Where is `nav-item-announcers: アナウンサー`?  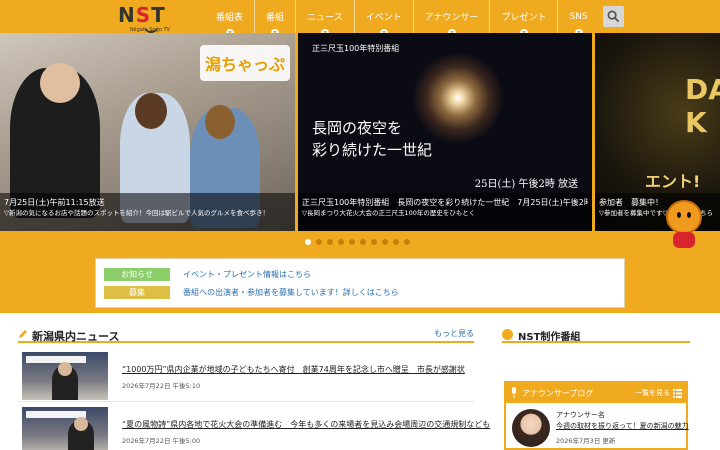
nav-item-announcers: アナウンサー is located at coordinates (451, 18).